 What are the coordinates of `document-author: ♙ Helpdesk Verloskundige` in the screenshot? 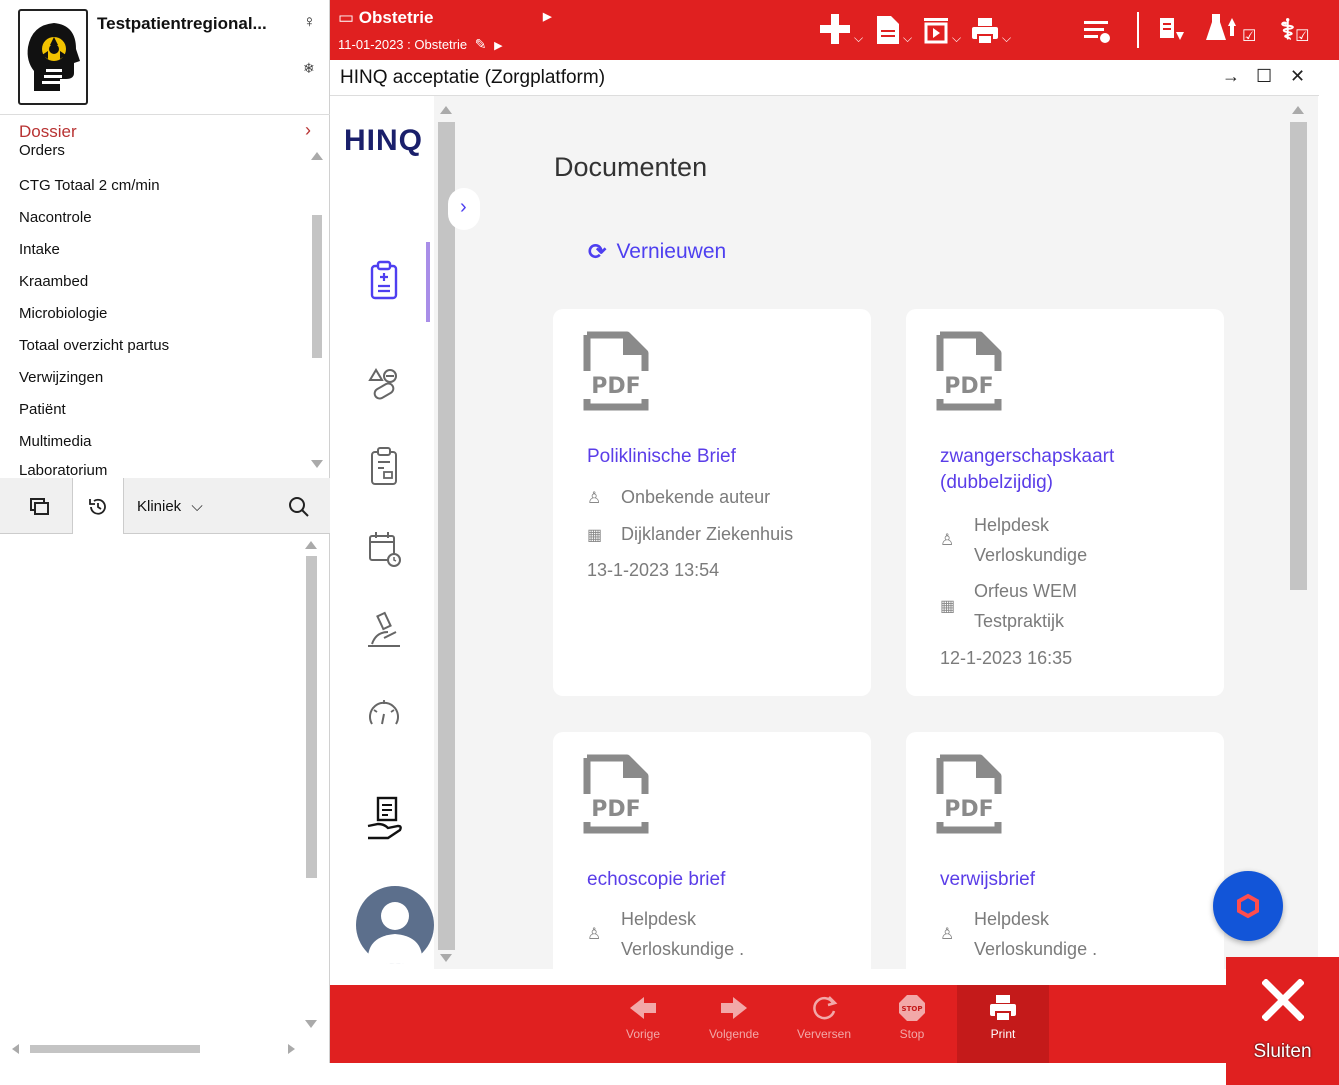 It's located at (1040, 540).